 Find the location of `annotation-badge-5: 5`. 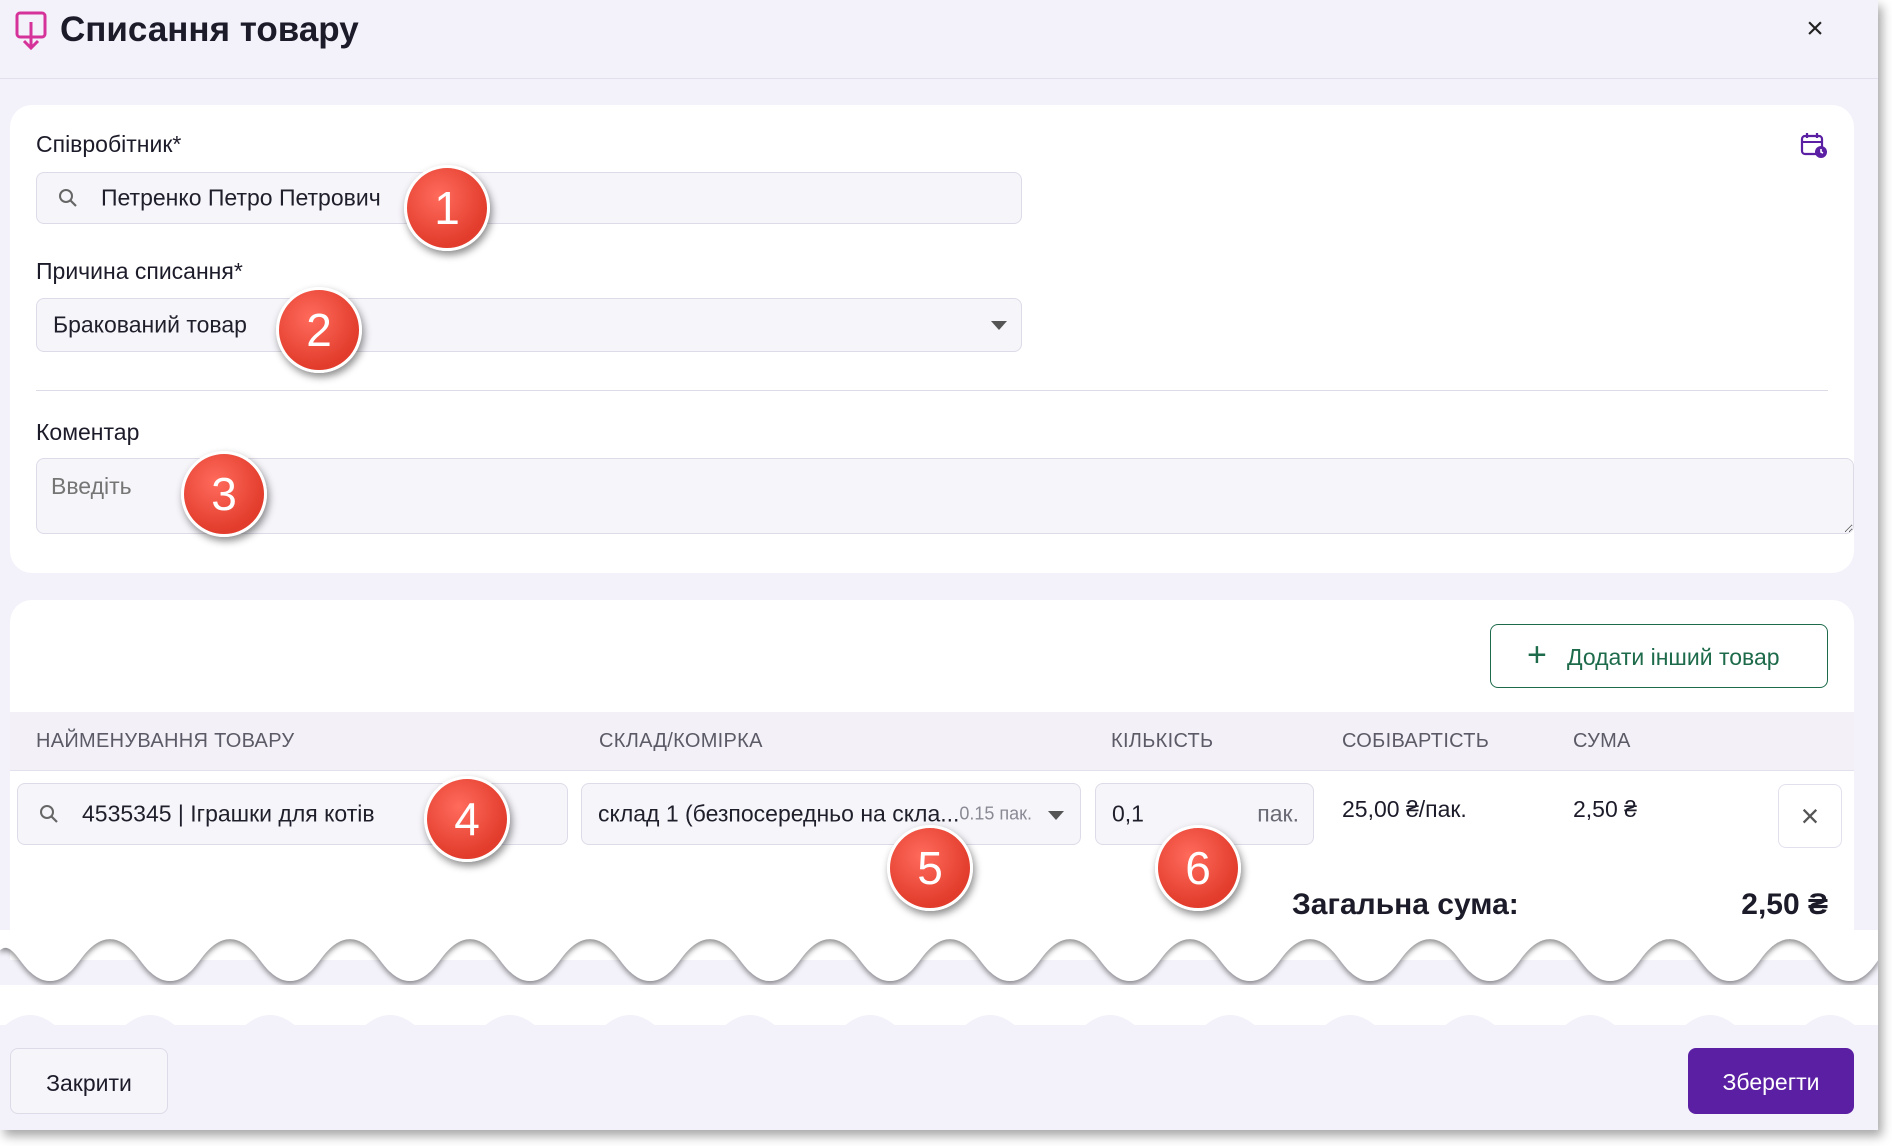

annotation-badge-5: 5 is located at coordinates (930, 868).